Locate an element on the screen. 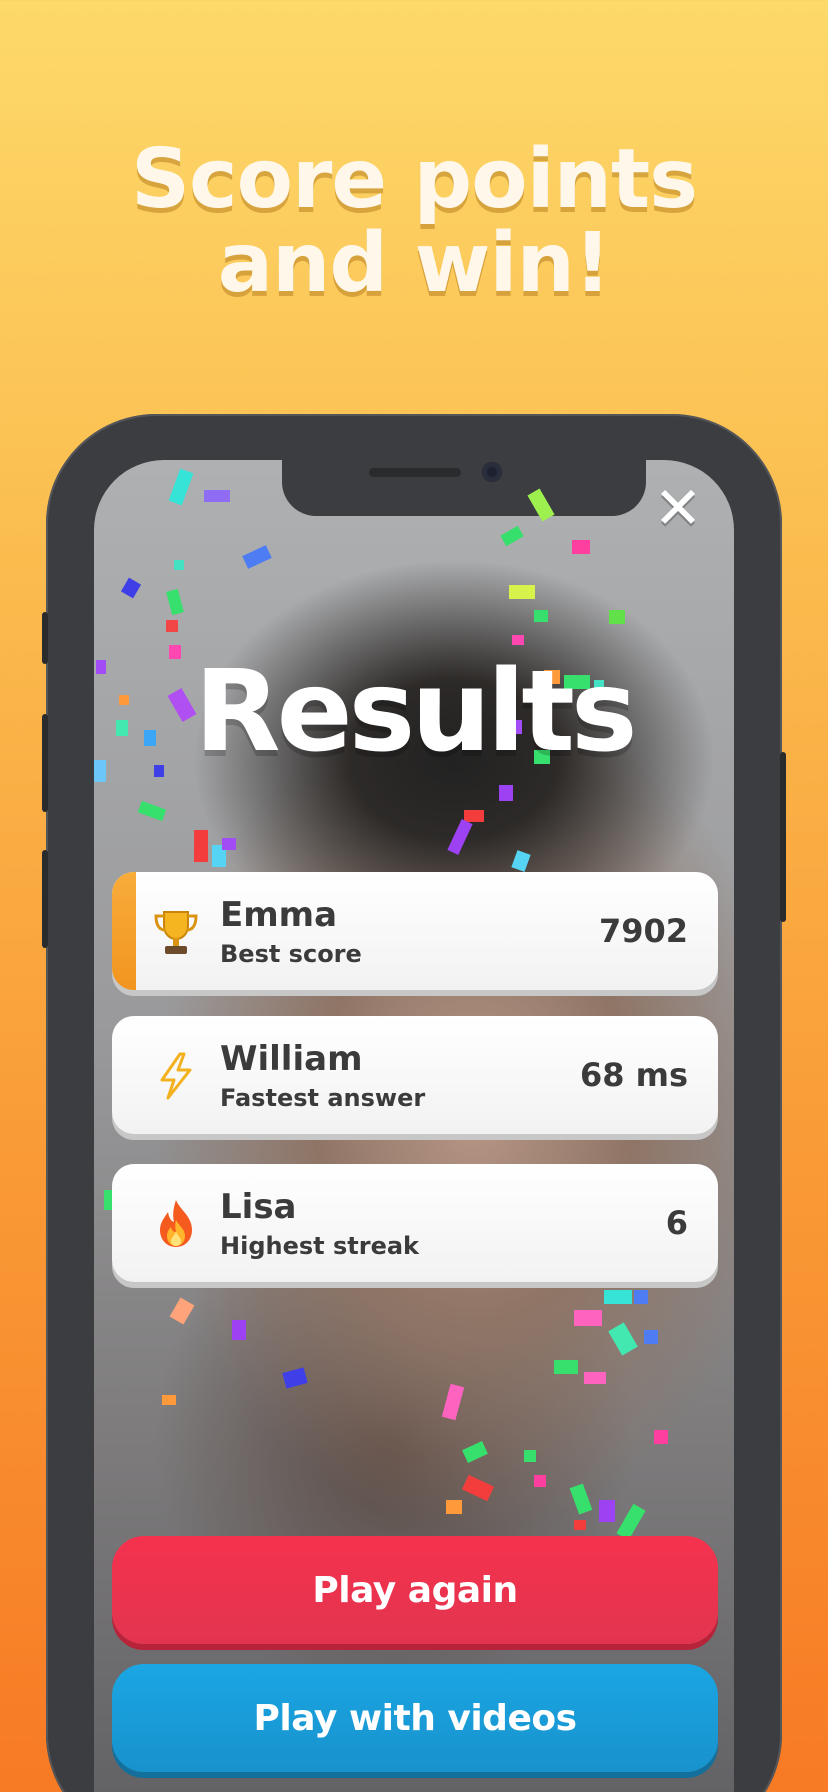 The width and height of the screenshot is (828, 1792). result-card-best-score: Emma Best score 7902 is located at coordinates (415, 931).